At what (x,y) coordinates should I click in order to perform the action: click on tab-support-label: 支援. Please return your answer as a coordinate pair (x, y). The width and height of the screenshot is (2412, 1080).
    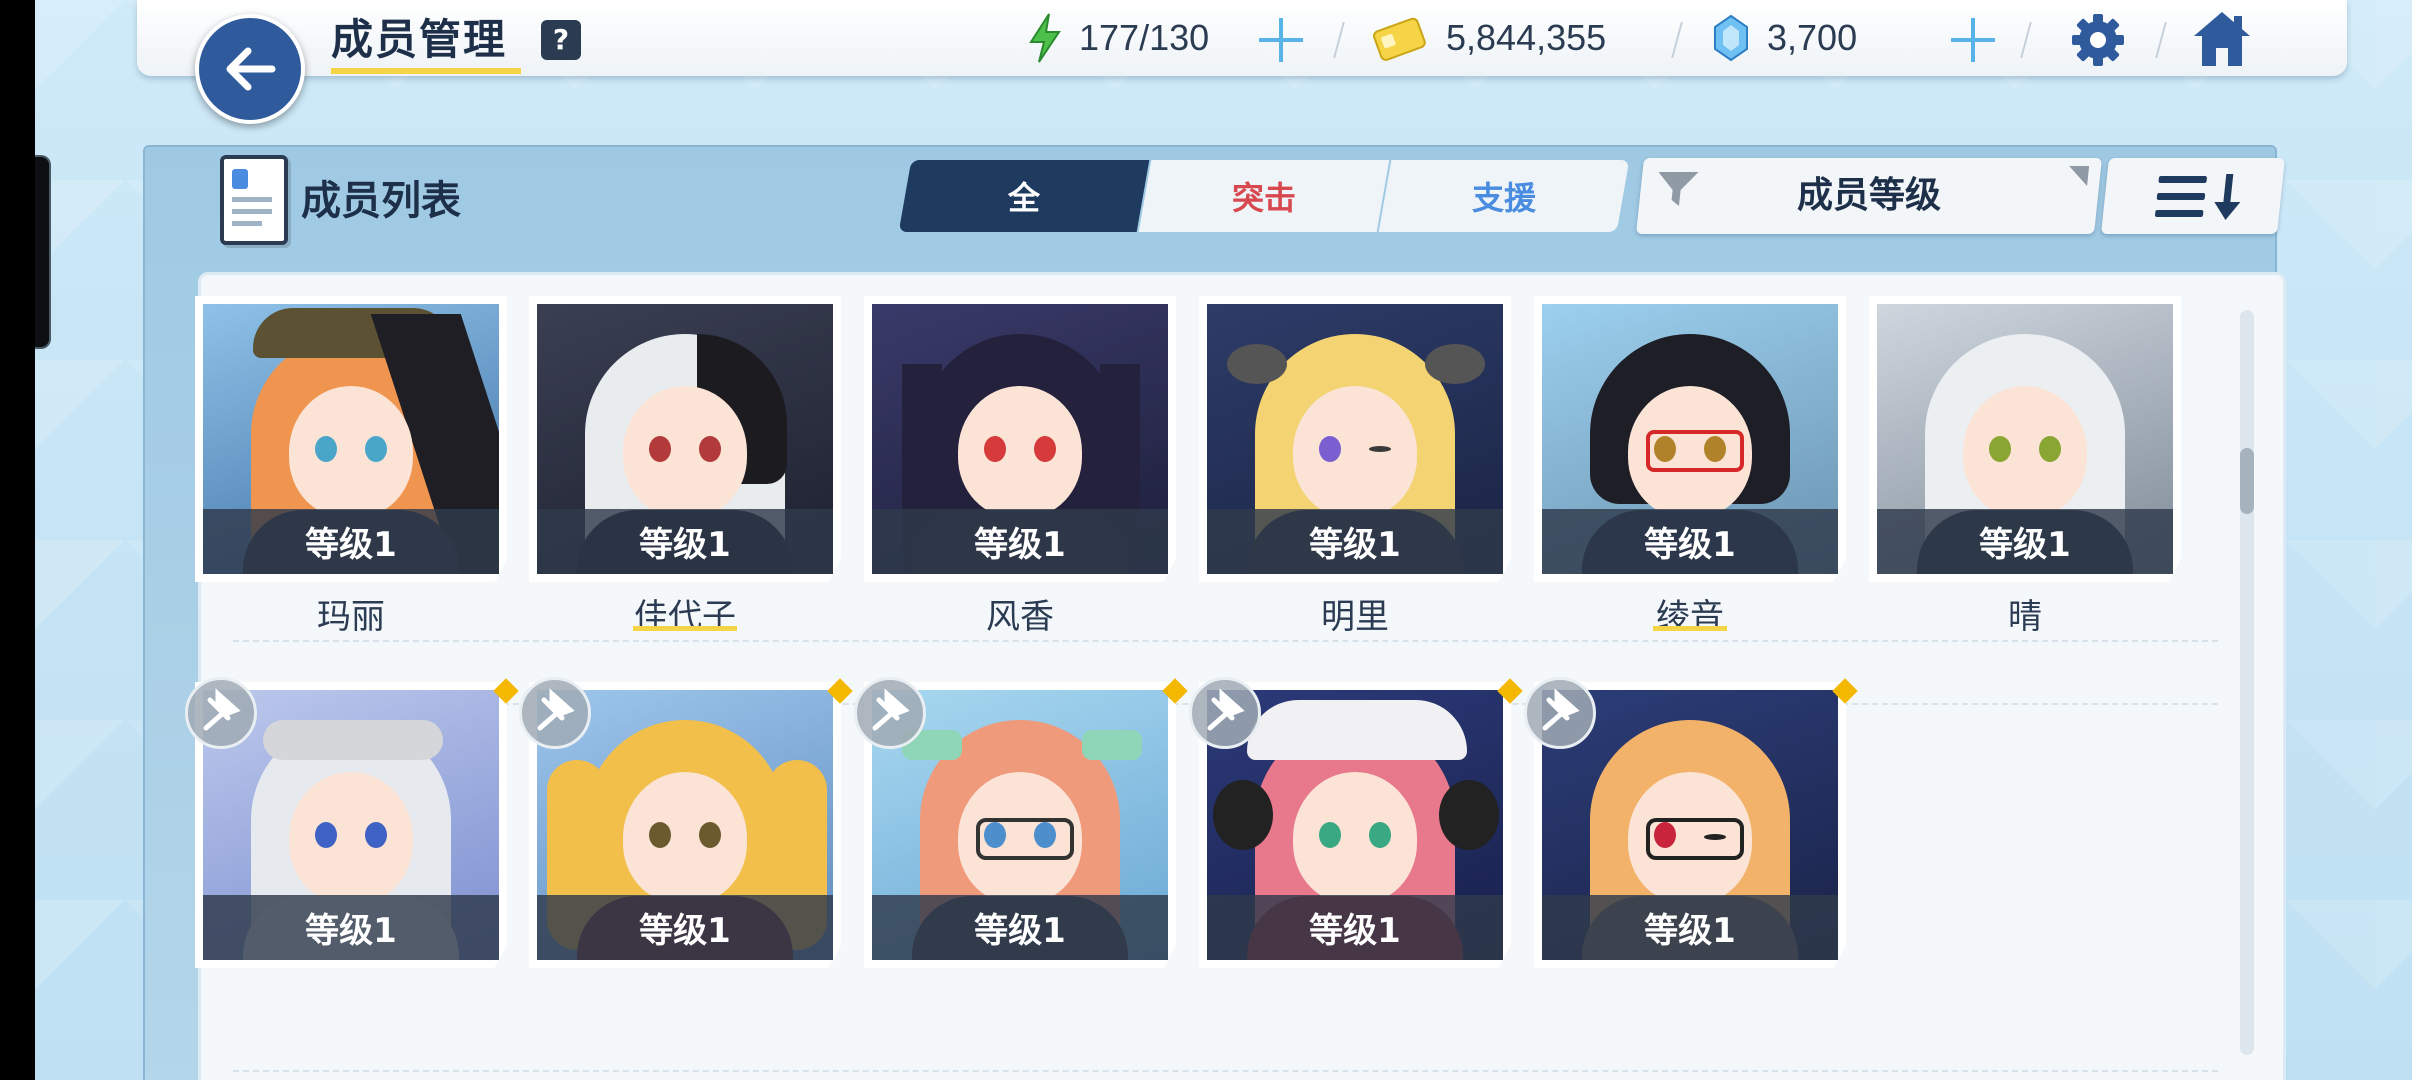
    Looking at the image, I should click on (1503, 198).